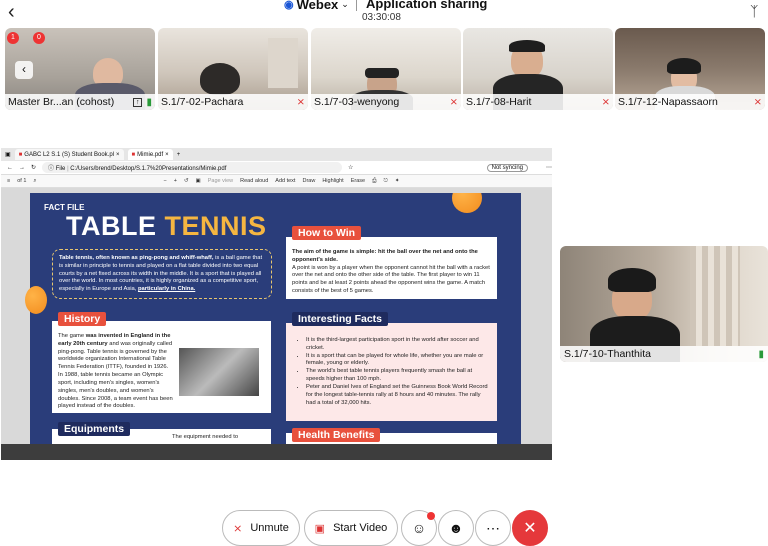 The width and height of the screenshot is (768, 546). What do you see at coordinates (289, 5) in the screenshot?
I see `location-pin-icon: ◉` at bounding box center [289, 5].